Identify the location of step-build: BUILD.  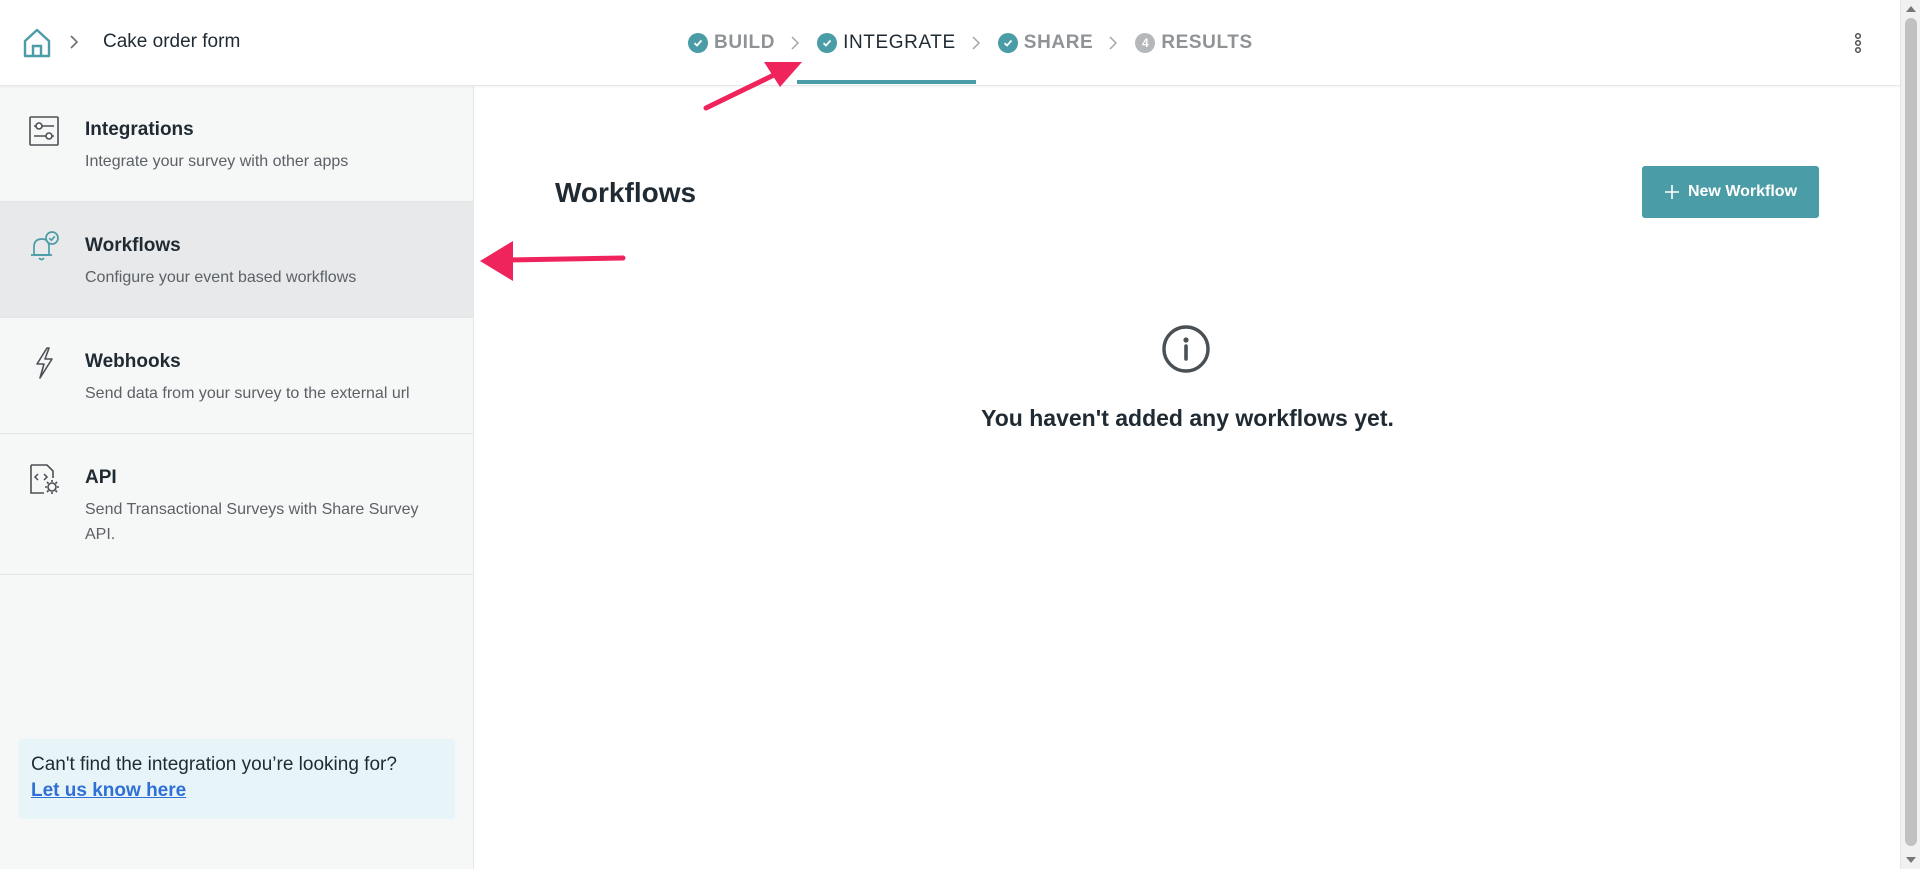
(731, 43).